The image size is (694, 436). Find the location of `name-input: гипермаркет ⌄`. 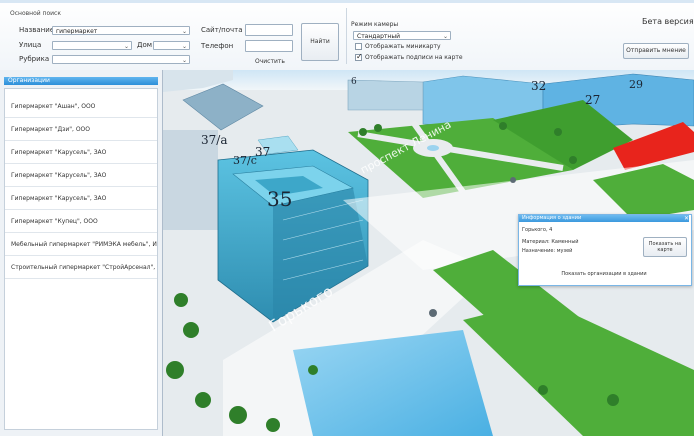

name-input: гипермаркет ⌄ is located at coordinates (121, 30).